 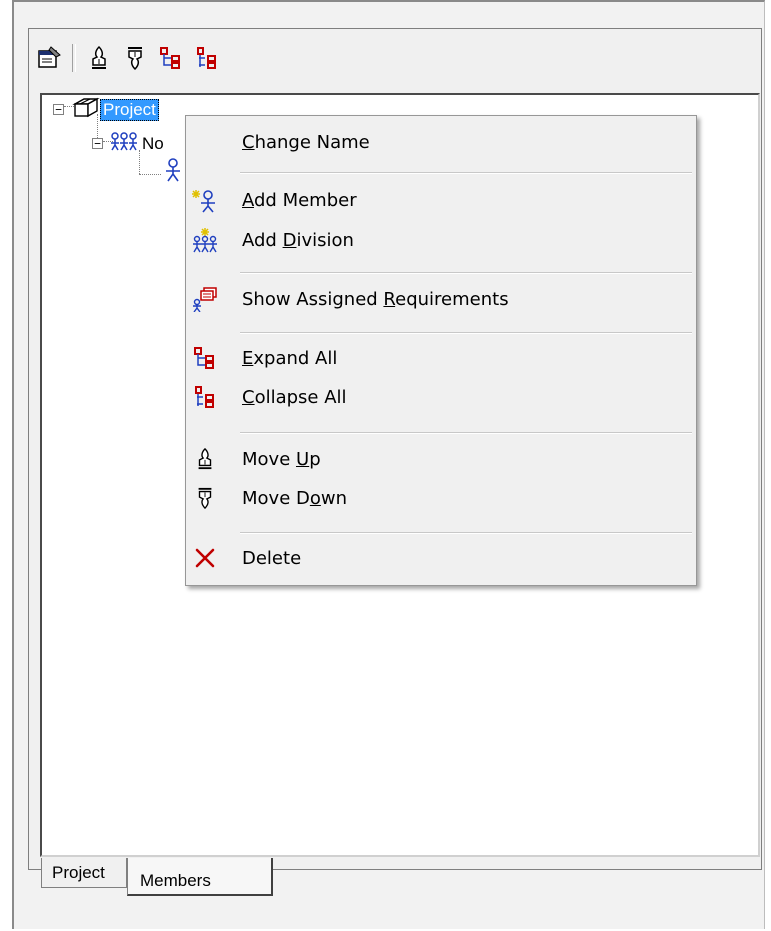 I want to click on menu-item-change-name: Change Name, so click(x=441, y=142).